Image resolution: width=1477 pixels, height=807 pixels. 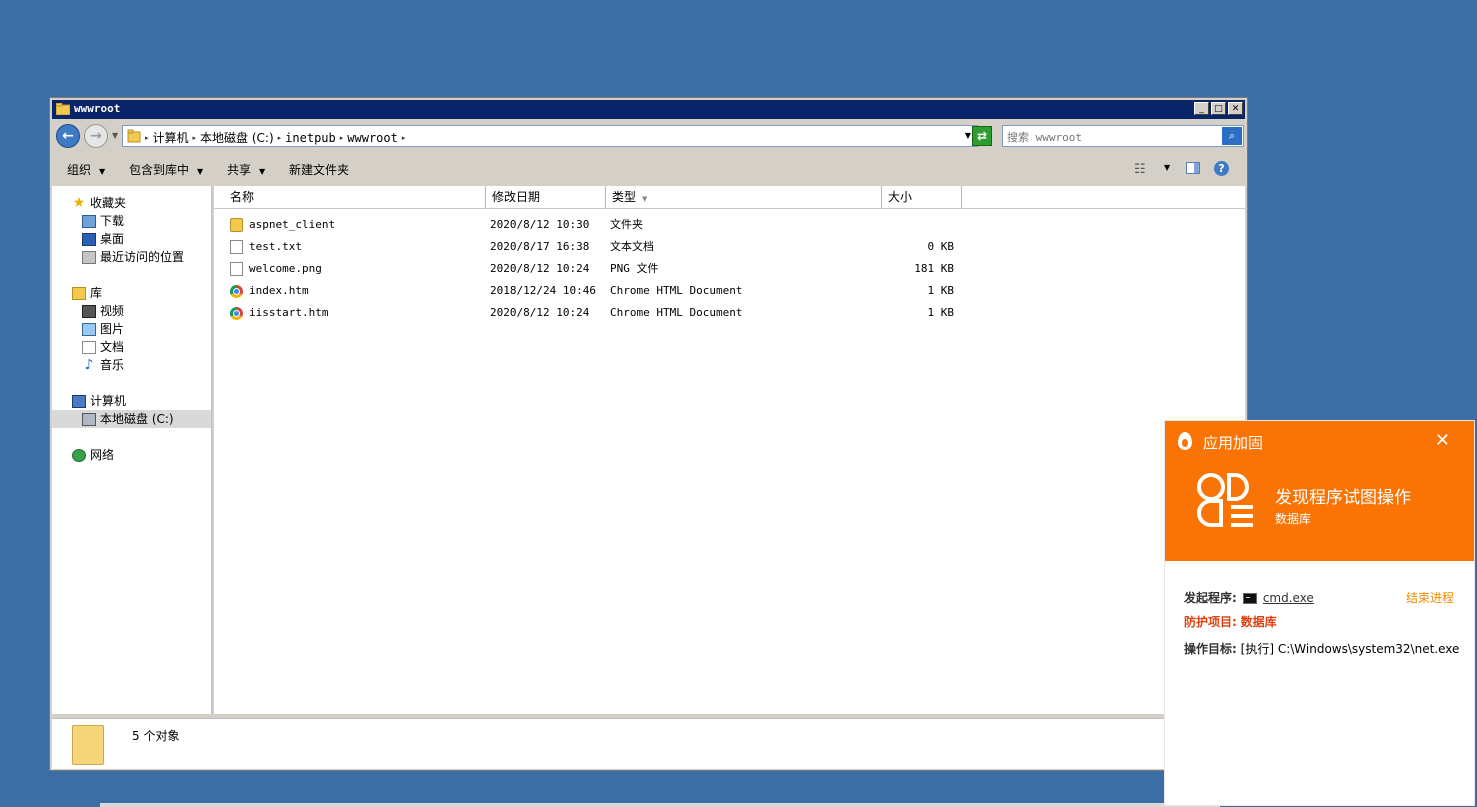 What do you see at coordinates (103, 329) in the screenshot?
I see `nav-pictures: 图片` at bounding box center [103, 329].